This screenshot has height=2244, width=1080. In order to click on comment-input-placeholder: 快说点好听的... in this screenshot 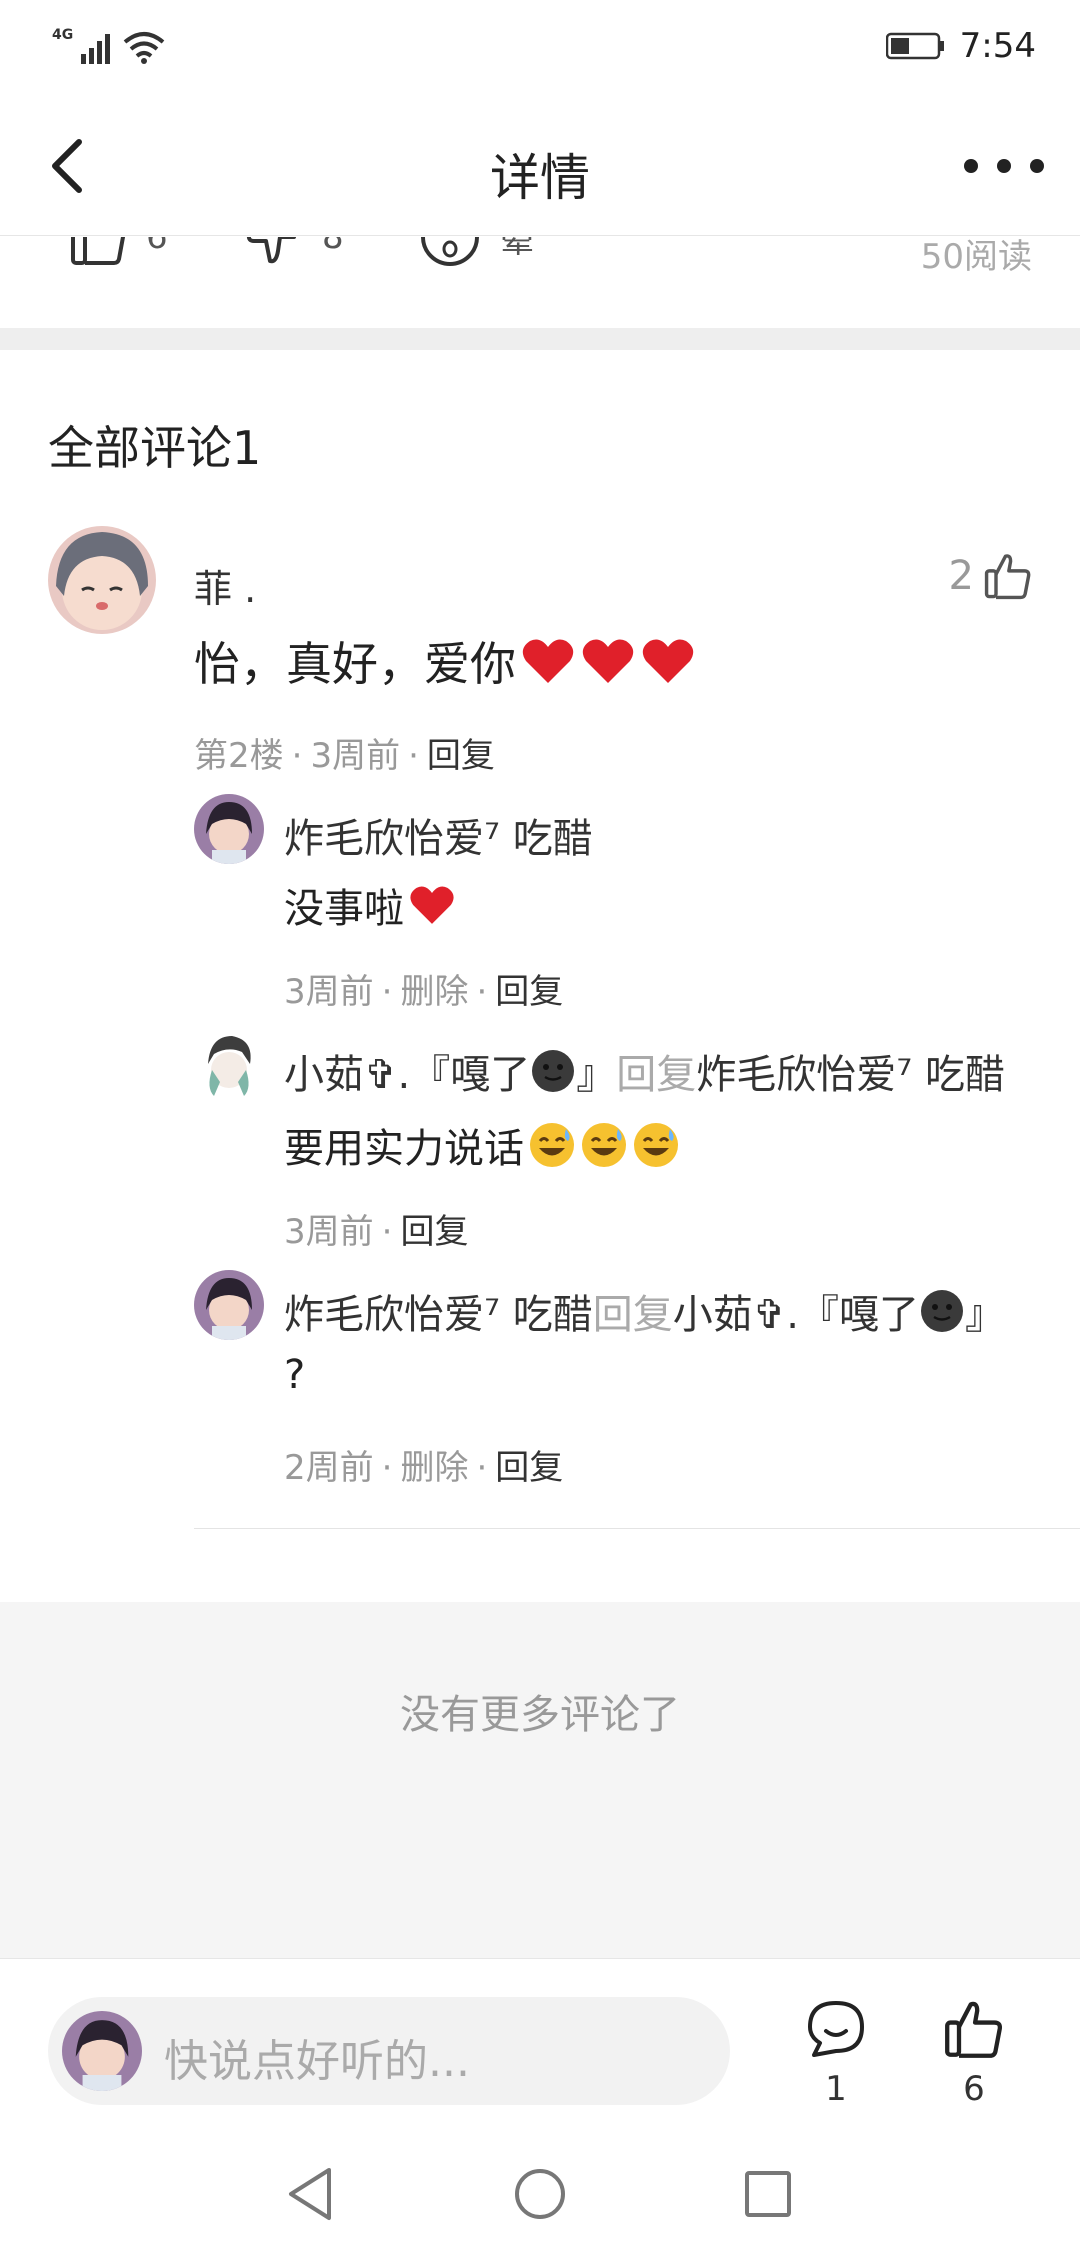, I will do `click(317, 2061)`.